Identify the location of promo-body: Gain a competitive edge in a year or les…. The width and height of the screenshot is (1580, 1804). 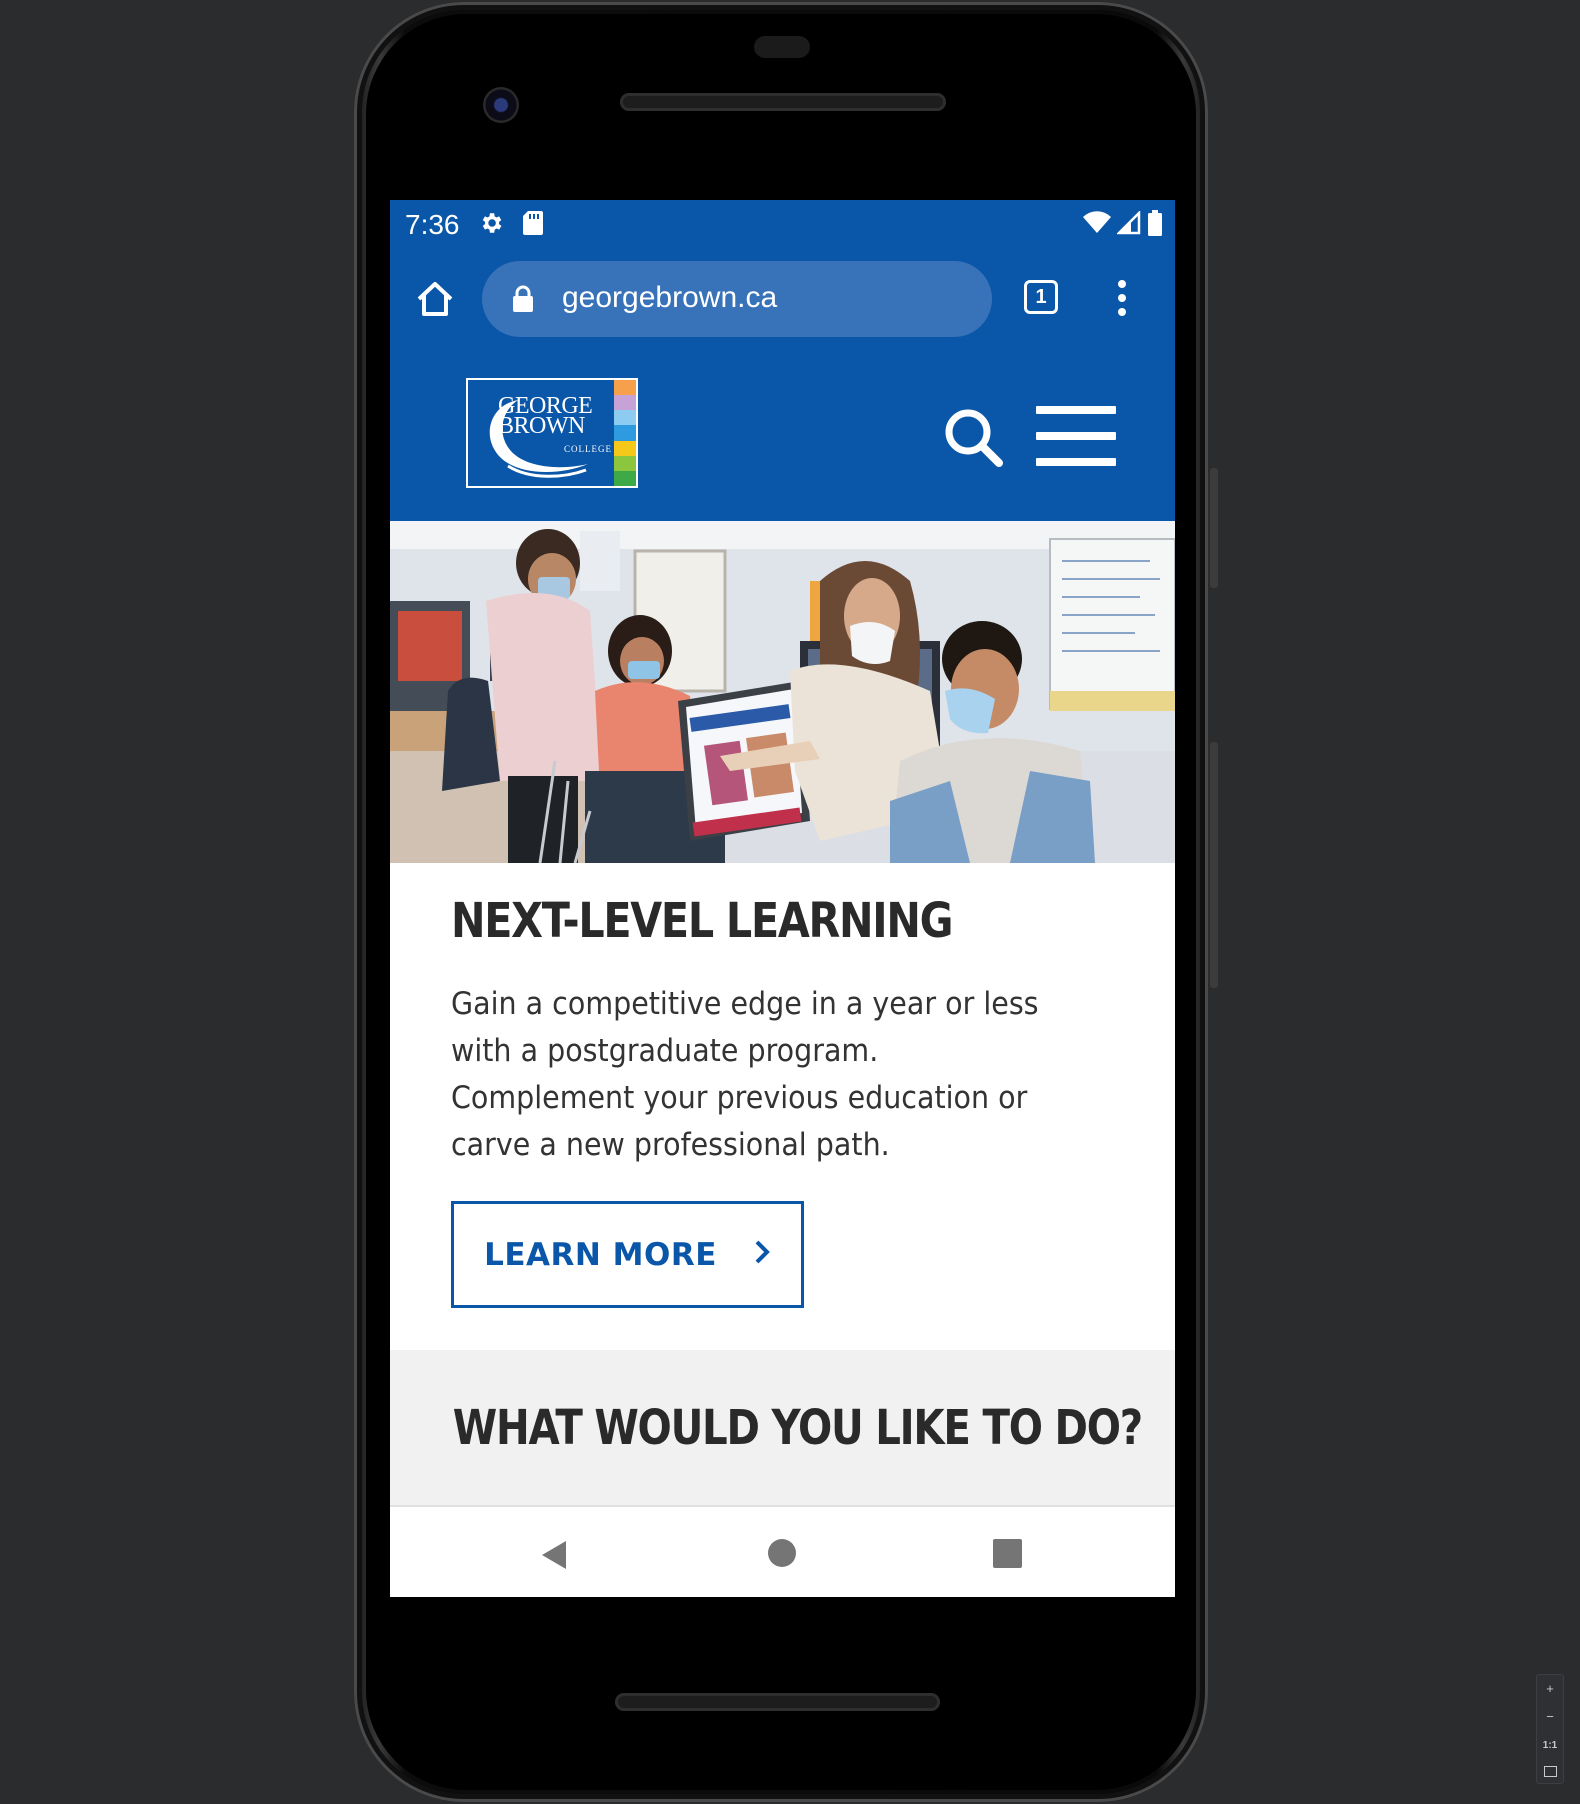
(745, 1074).